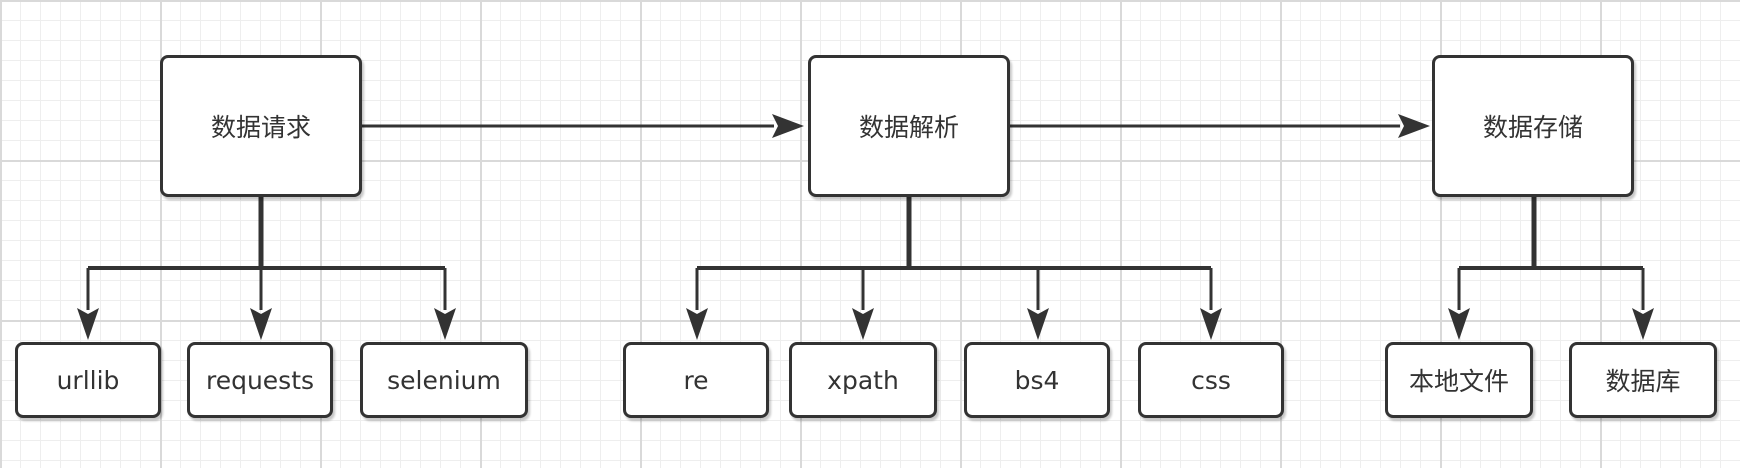 The image size is (1740, 468). Describe the element at coordinates (1038, 324) in the screenshot. I see `arrowhead-bs4` at that location.